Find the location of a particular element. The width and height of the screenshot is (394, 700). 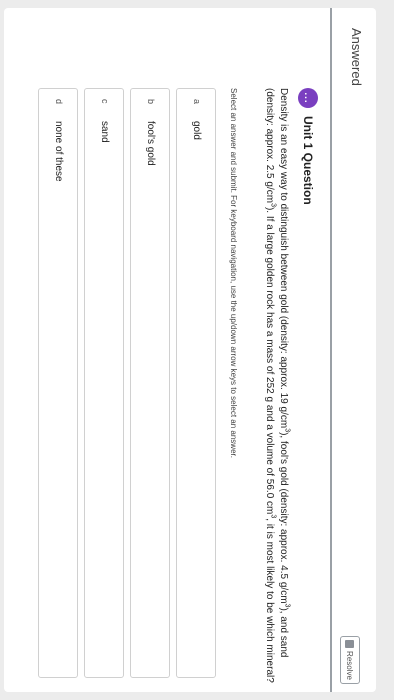

resolve-button: Resolve is located at coordinates (350, 660).